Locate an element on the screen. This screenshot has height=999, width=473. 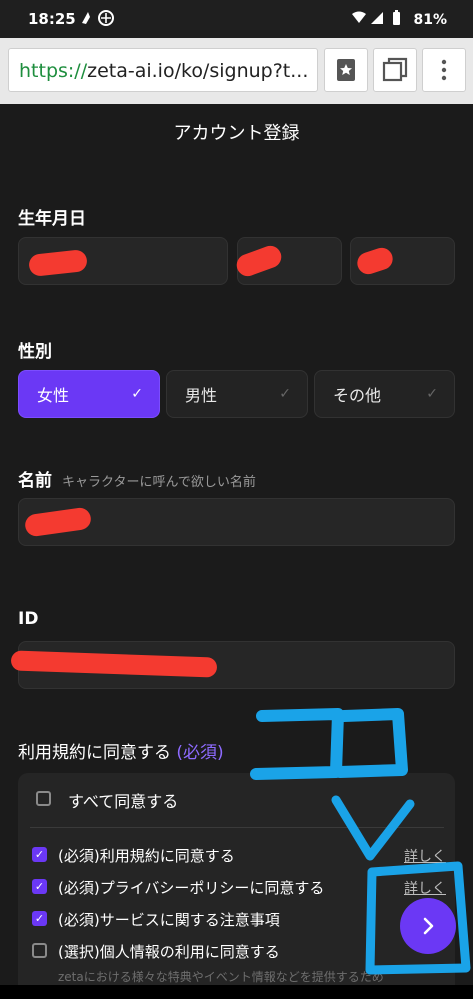
annotation-highlight-box is located at coordinates (418, 918).